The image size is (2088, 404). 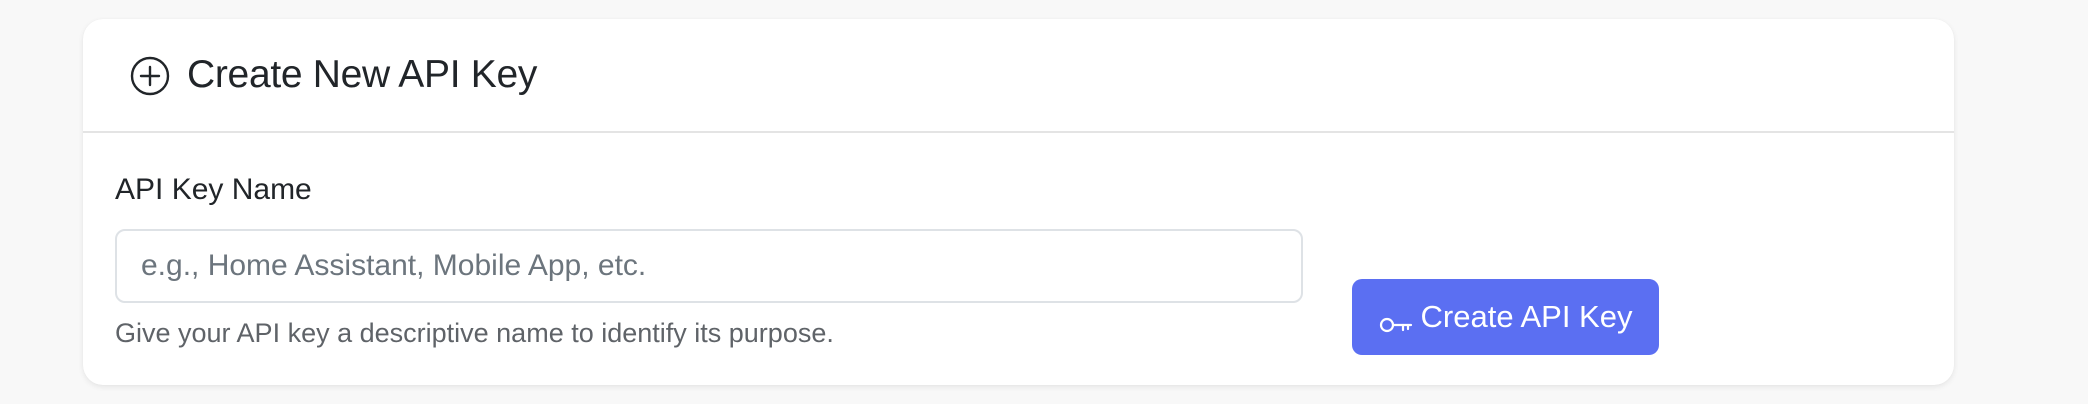 I want to click on api-key-name-label: API Key Name, so click(x=213, y=189).